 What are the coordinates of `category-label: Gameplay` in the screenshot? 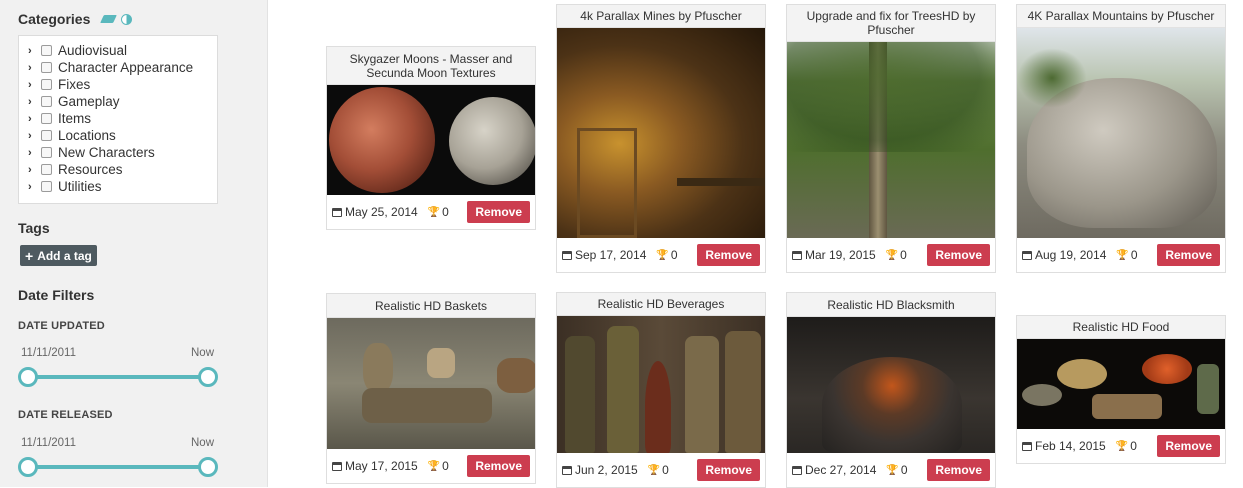 It's located at (89, 101).